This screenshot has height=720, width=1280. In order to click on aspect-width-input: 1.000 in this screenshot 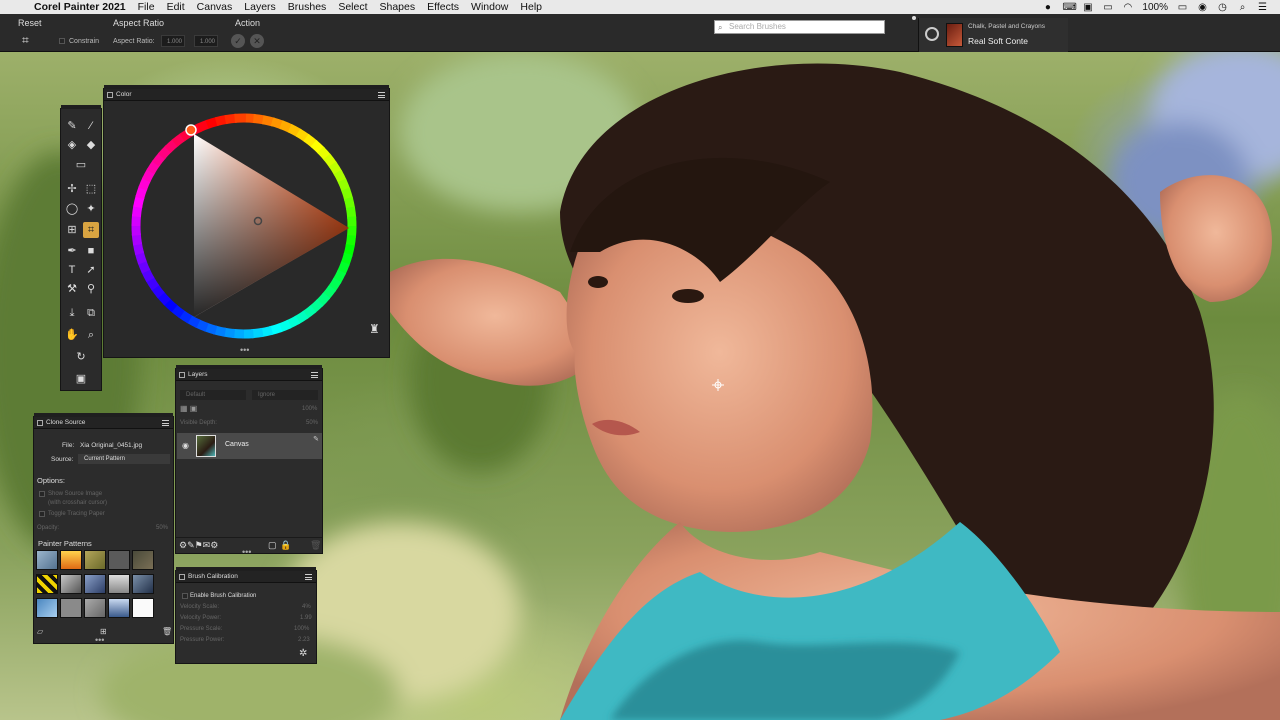, I will do `click(173, 41)`.